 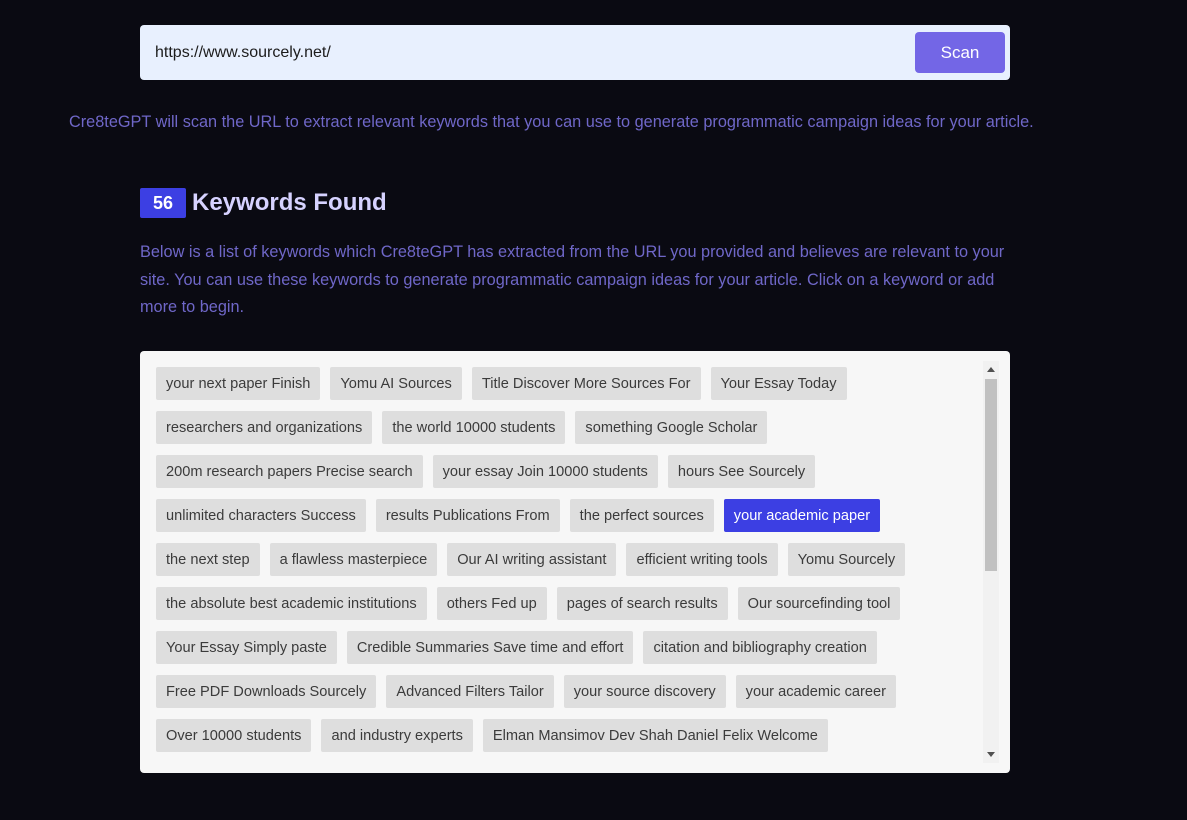 What do you see at coordinates (535, 52) in the screenshot?
I see `url-input` at bounding box center [535, 52].